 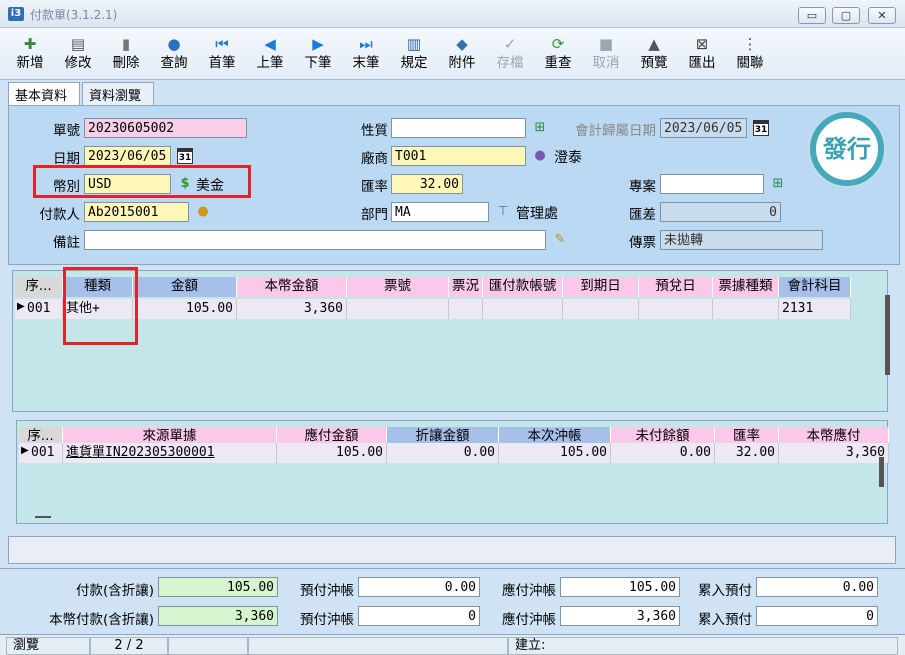 I want to click on toolbar-button-label: 附件, so click(x=462, y=63).